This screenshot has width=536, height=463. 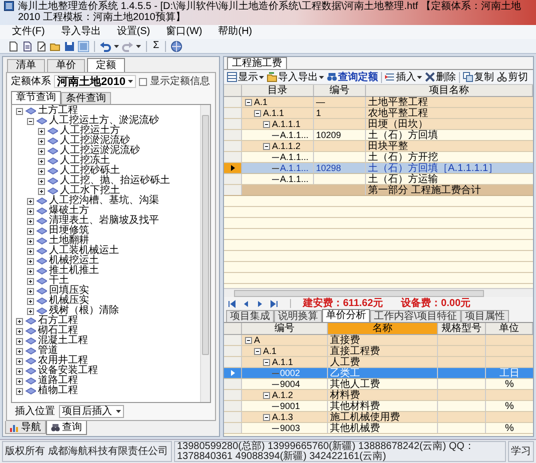 I want to click on tree-item: 砌石工程, so click(x=58, y=331).